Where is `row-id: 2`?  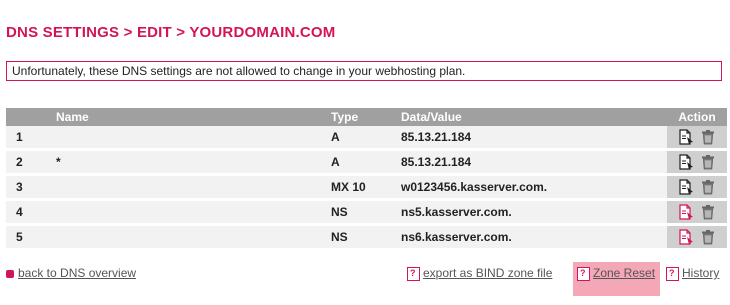 row-id: 2 is located at coordinates (31, 163).